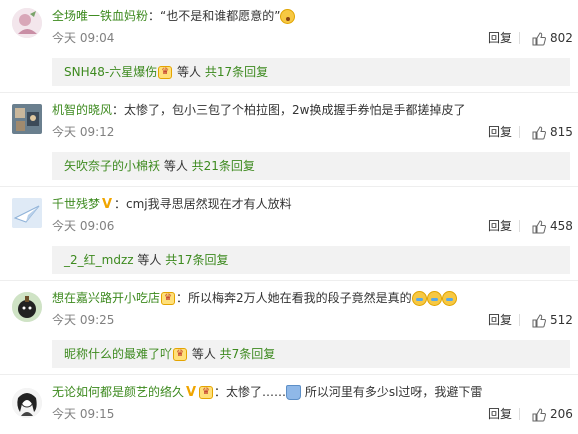 The width and height of the screenshot is (578, 434). I want to click on comment-body: 想在嘉兴路开小吃店 ♛ ：所以梅奔2万人她在看我的段子竟然是真的, so click(254, 298).